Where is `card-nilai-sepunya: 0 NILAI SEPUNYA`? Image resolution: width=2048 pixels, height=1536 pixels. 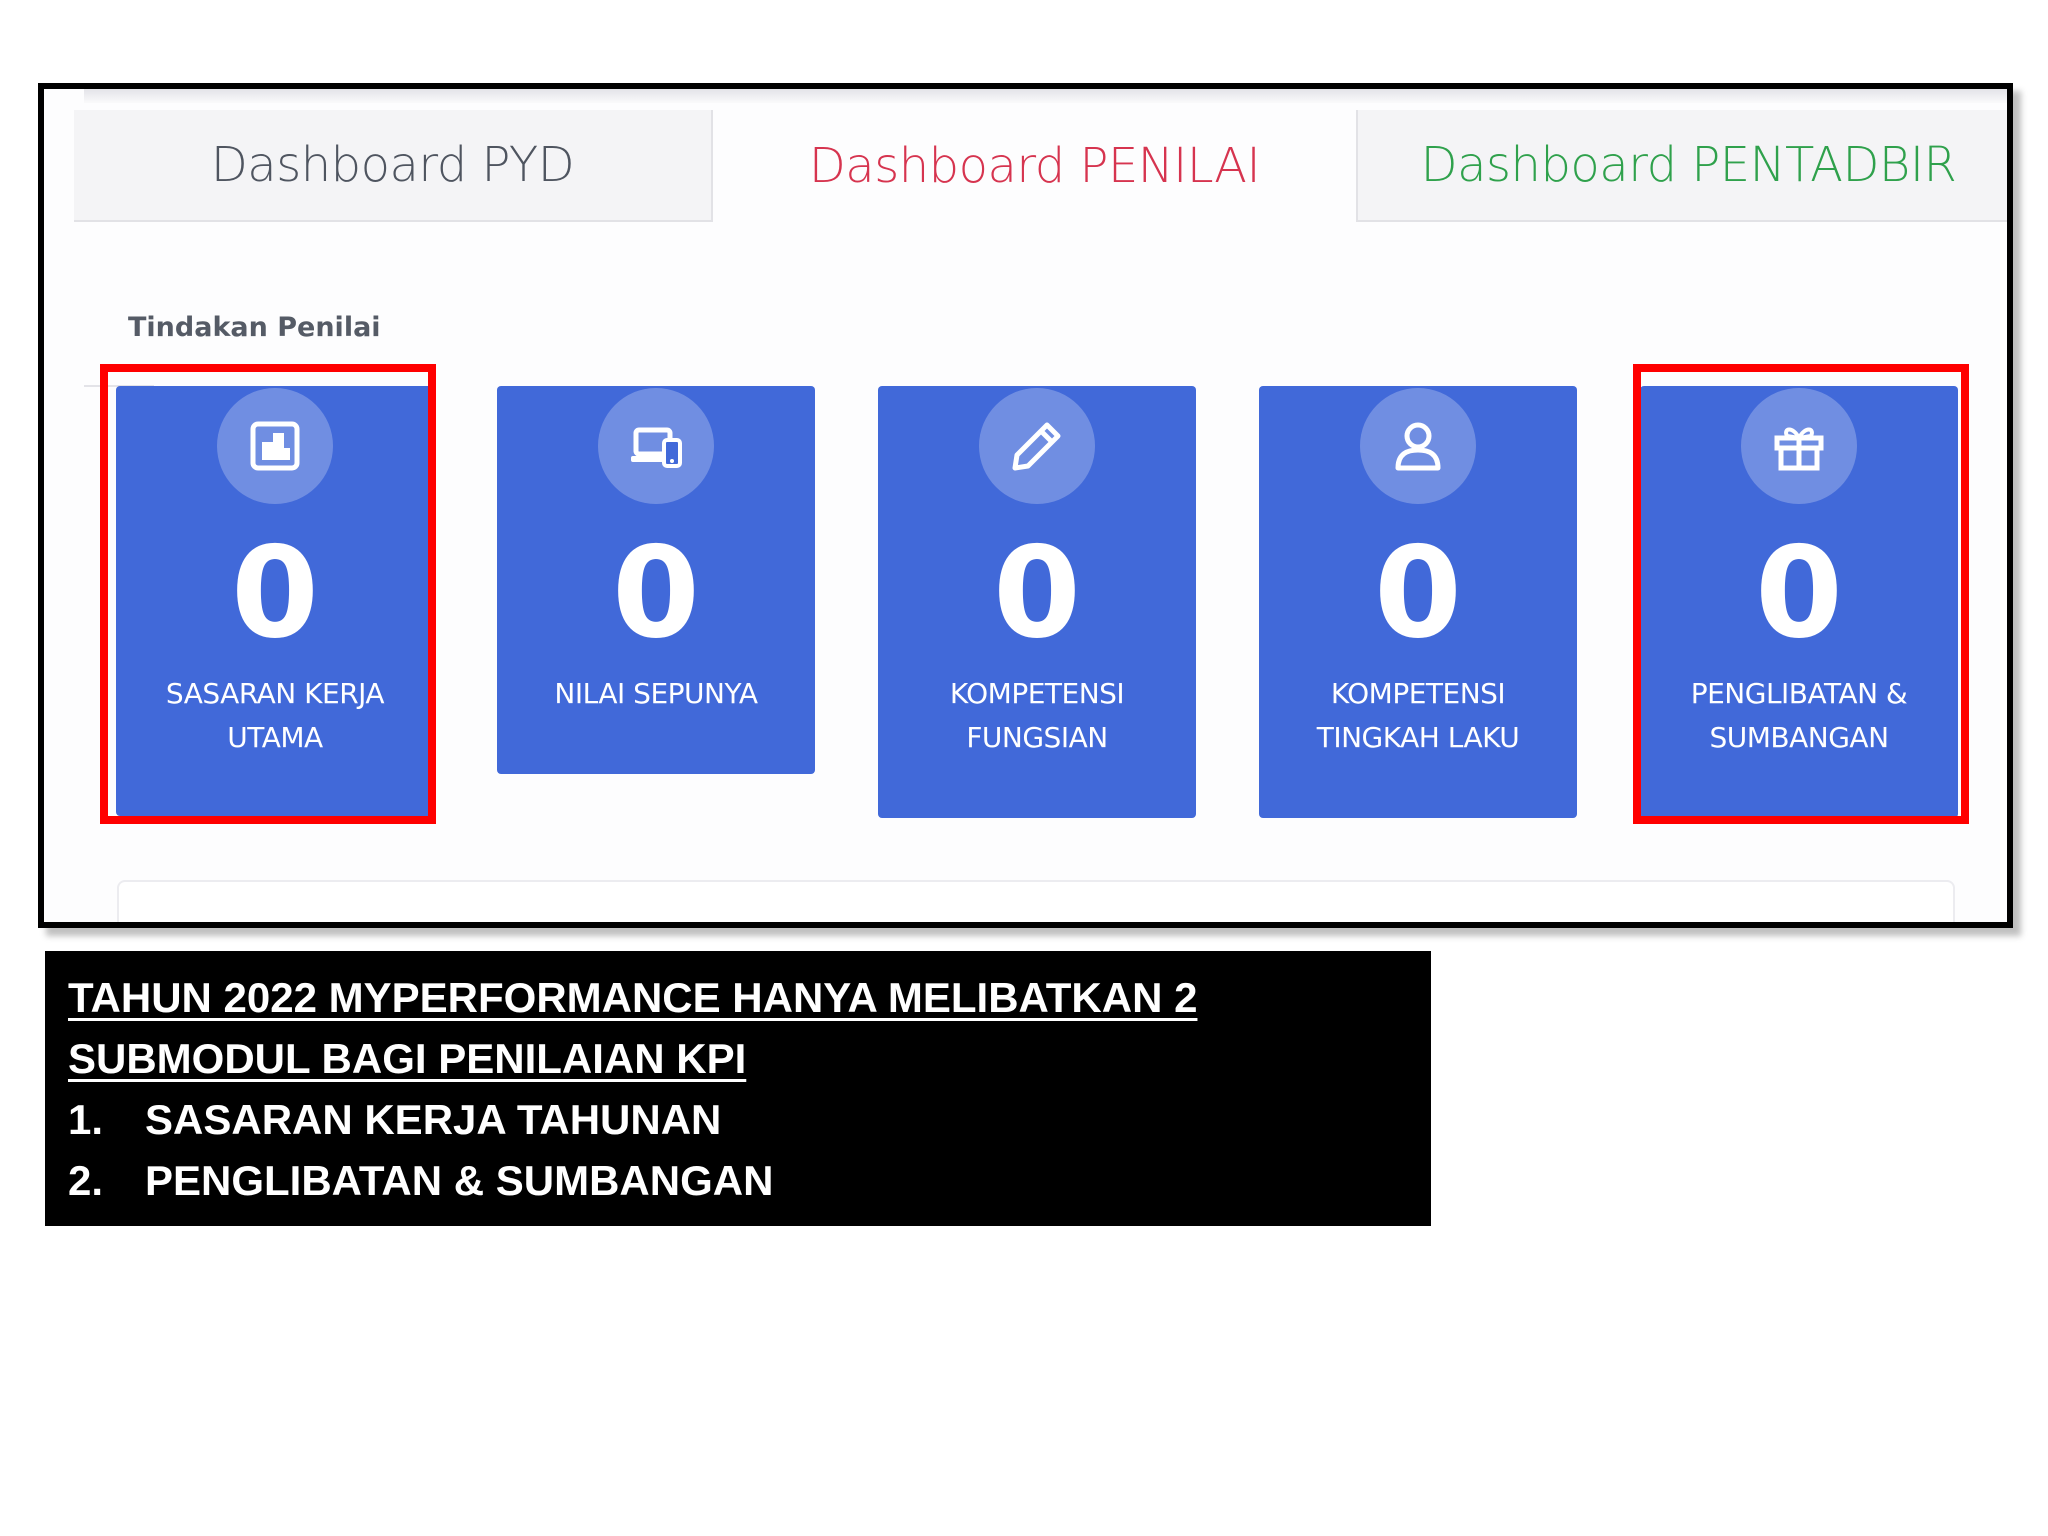 card-nilai-sepunya: 0 NILAI SEPUNYA is located at coordinates (656, 580).